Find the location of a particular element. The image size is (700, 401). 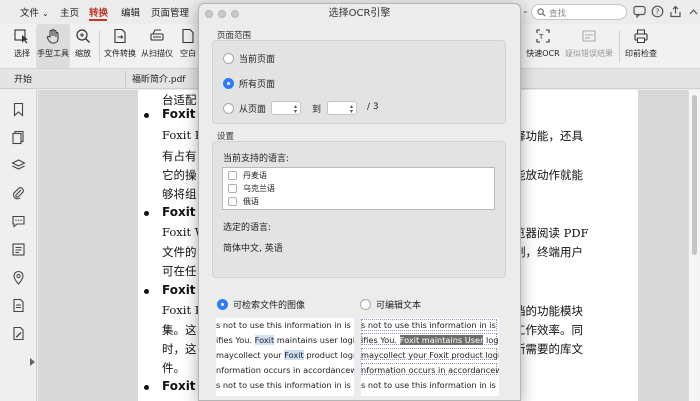

attachment-icon is located at coordinates (18, 193).